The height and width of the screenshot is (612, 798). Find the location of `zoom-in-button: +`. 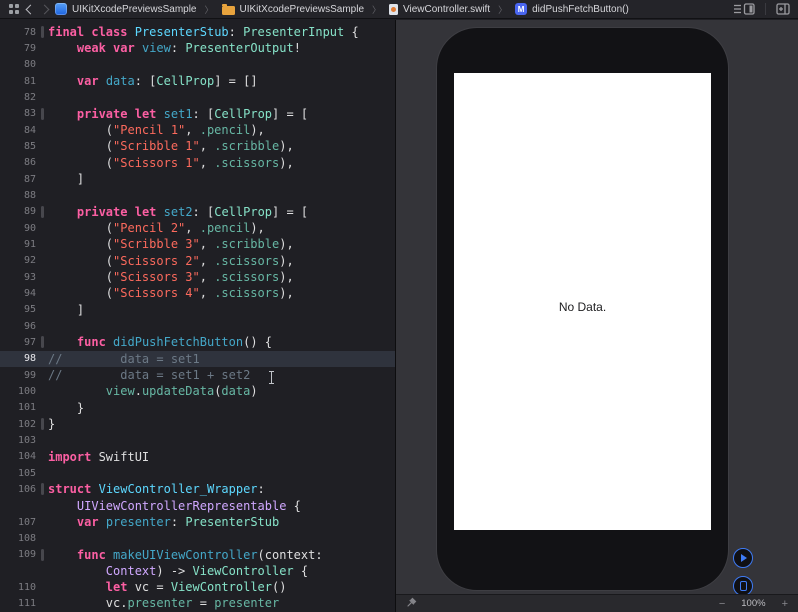

zoom-in-button: + is located at coordinates (785, 604).